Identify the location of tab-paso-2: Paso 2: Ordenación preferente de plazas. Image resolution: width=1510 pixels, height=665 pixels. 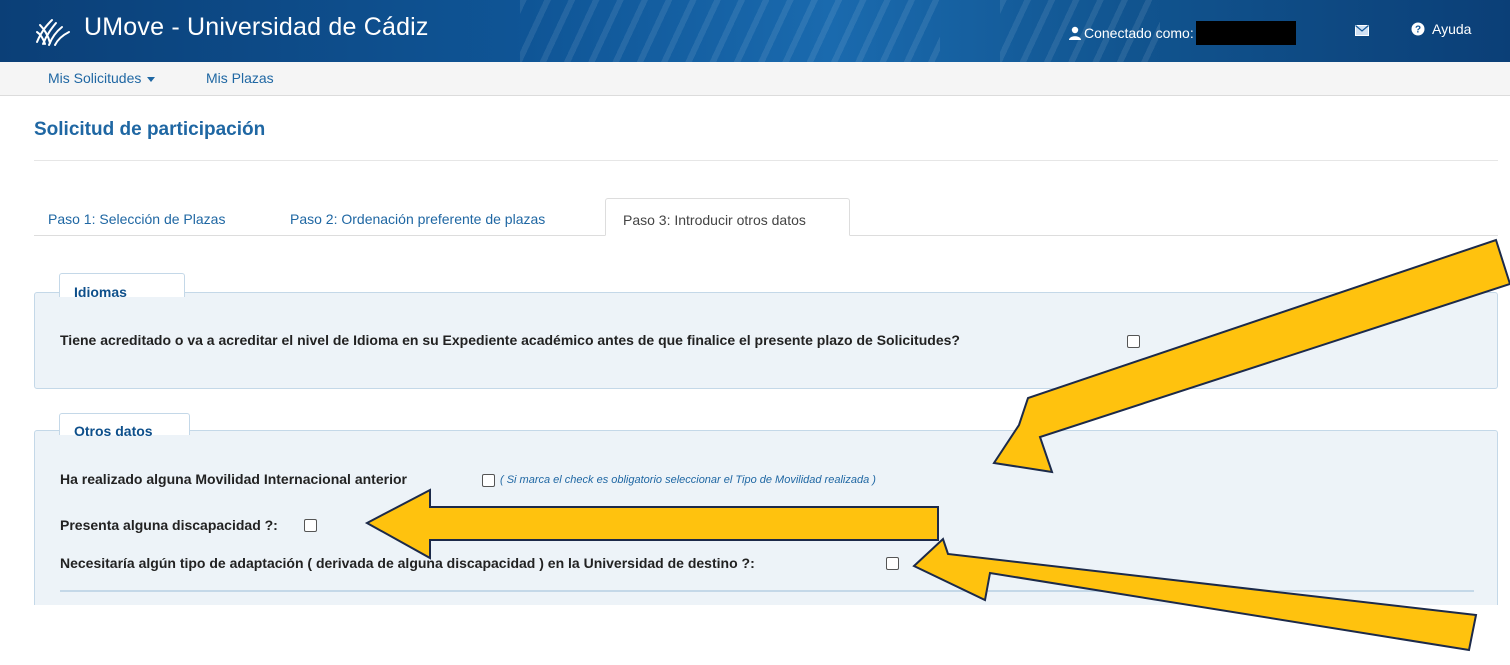
(417, 219).